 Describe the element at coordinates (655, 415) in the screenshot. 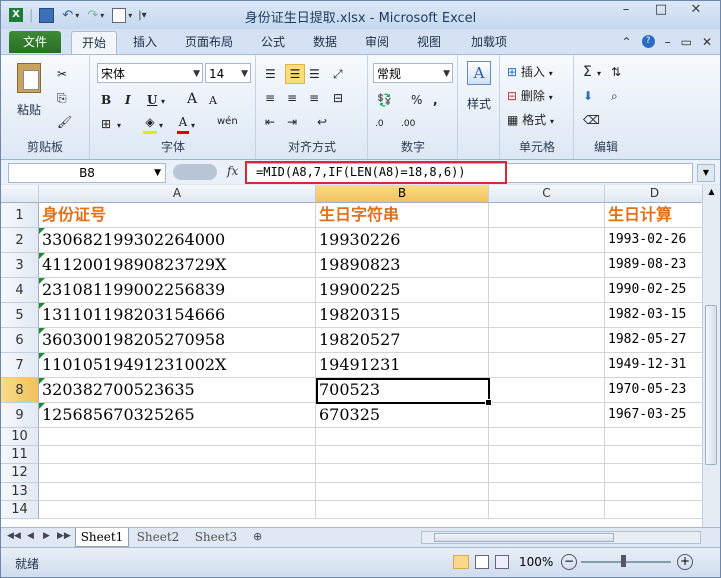

I see `cell-d9: 1967-03-25` at that location.